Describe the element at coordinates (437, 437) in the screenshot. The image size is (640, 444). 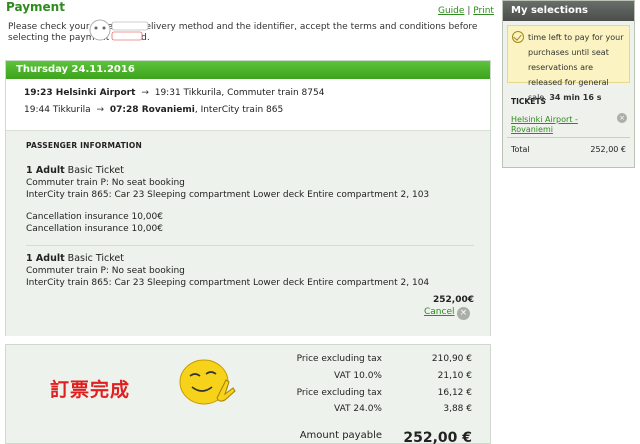
I see `amount-payable-value: 252,00 €` at that location.